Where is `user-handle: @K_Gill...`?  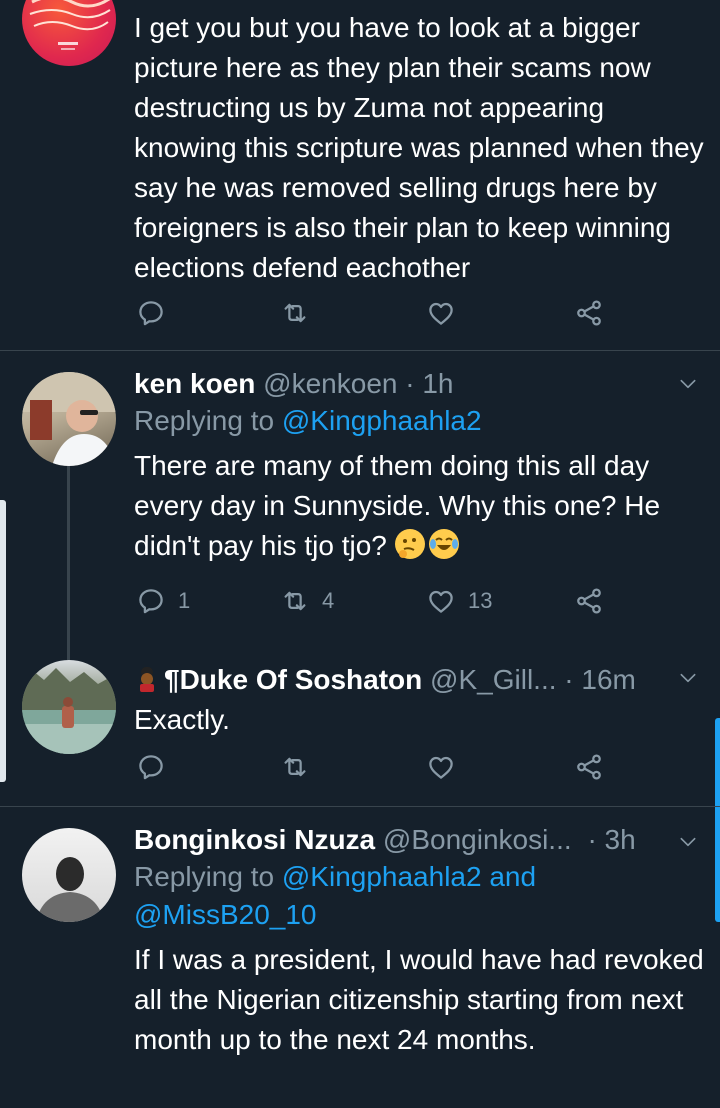
user-handle: @K_Gill... is located at coordinates (493, 679).